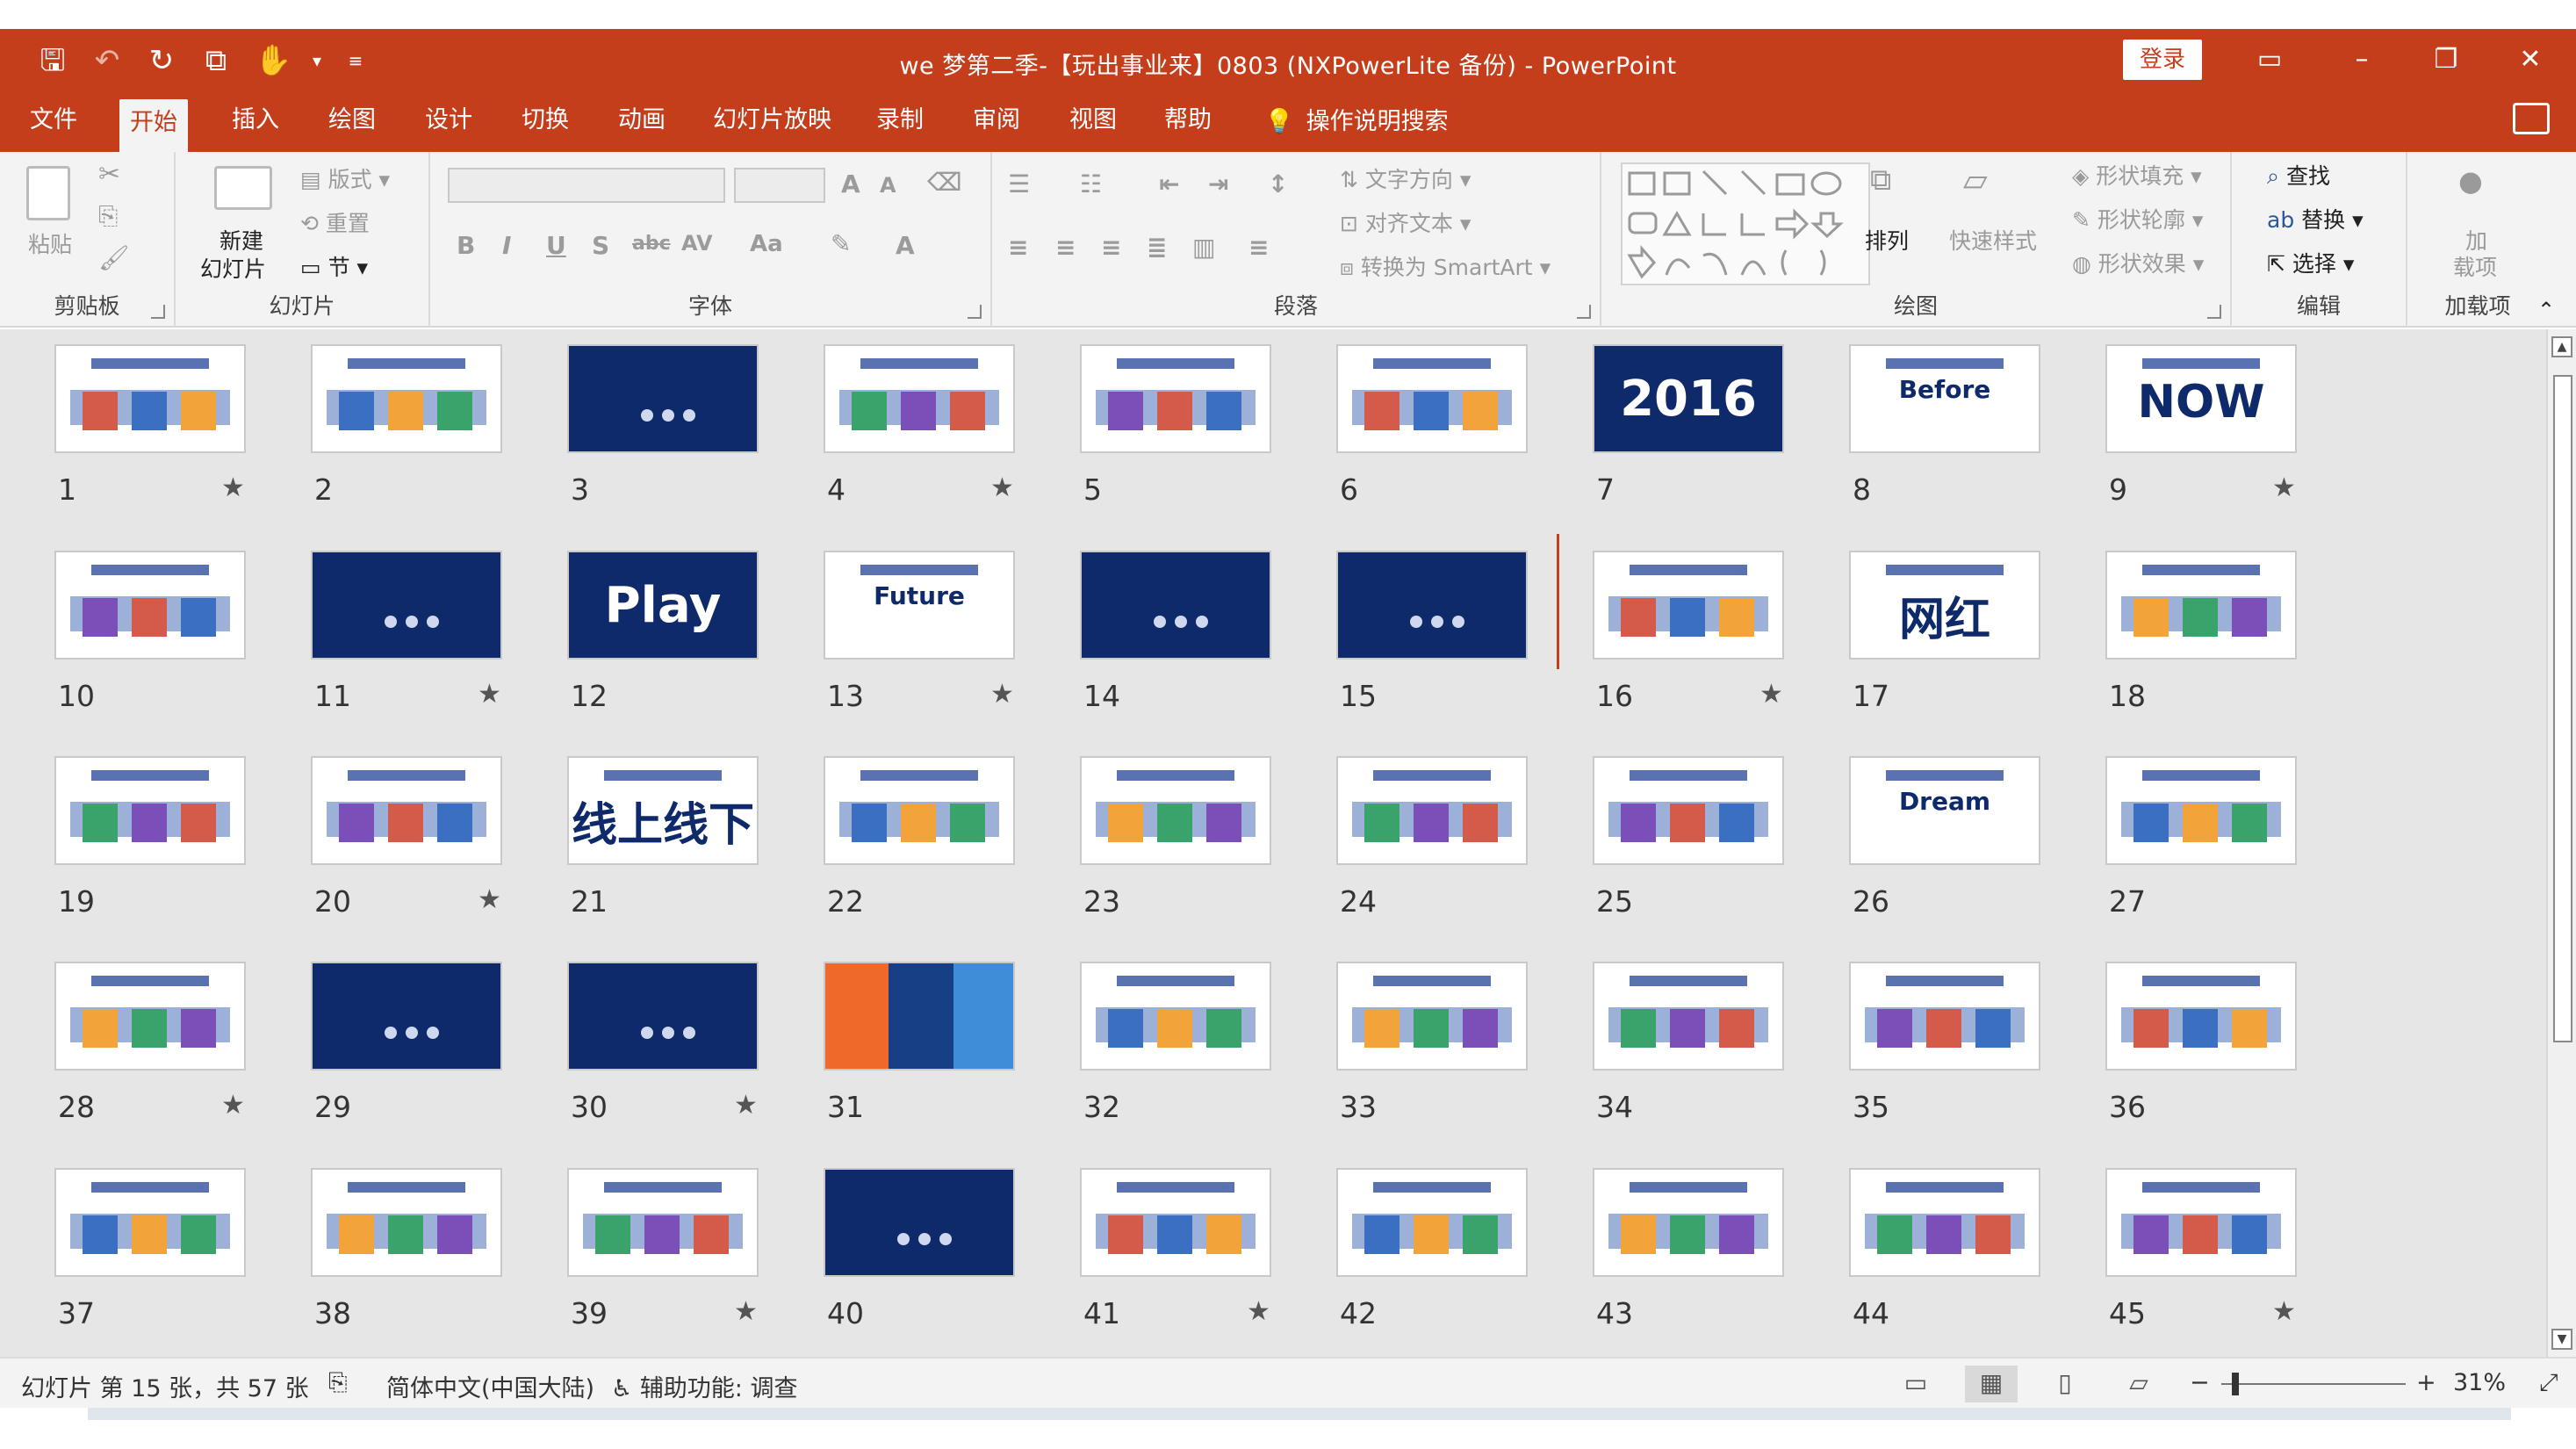 This screenshot has height=1449, width=2576. Describe the element at coordinates (1019, 183) in the screenshot. I see `bullets-icon: ☰` at that location.